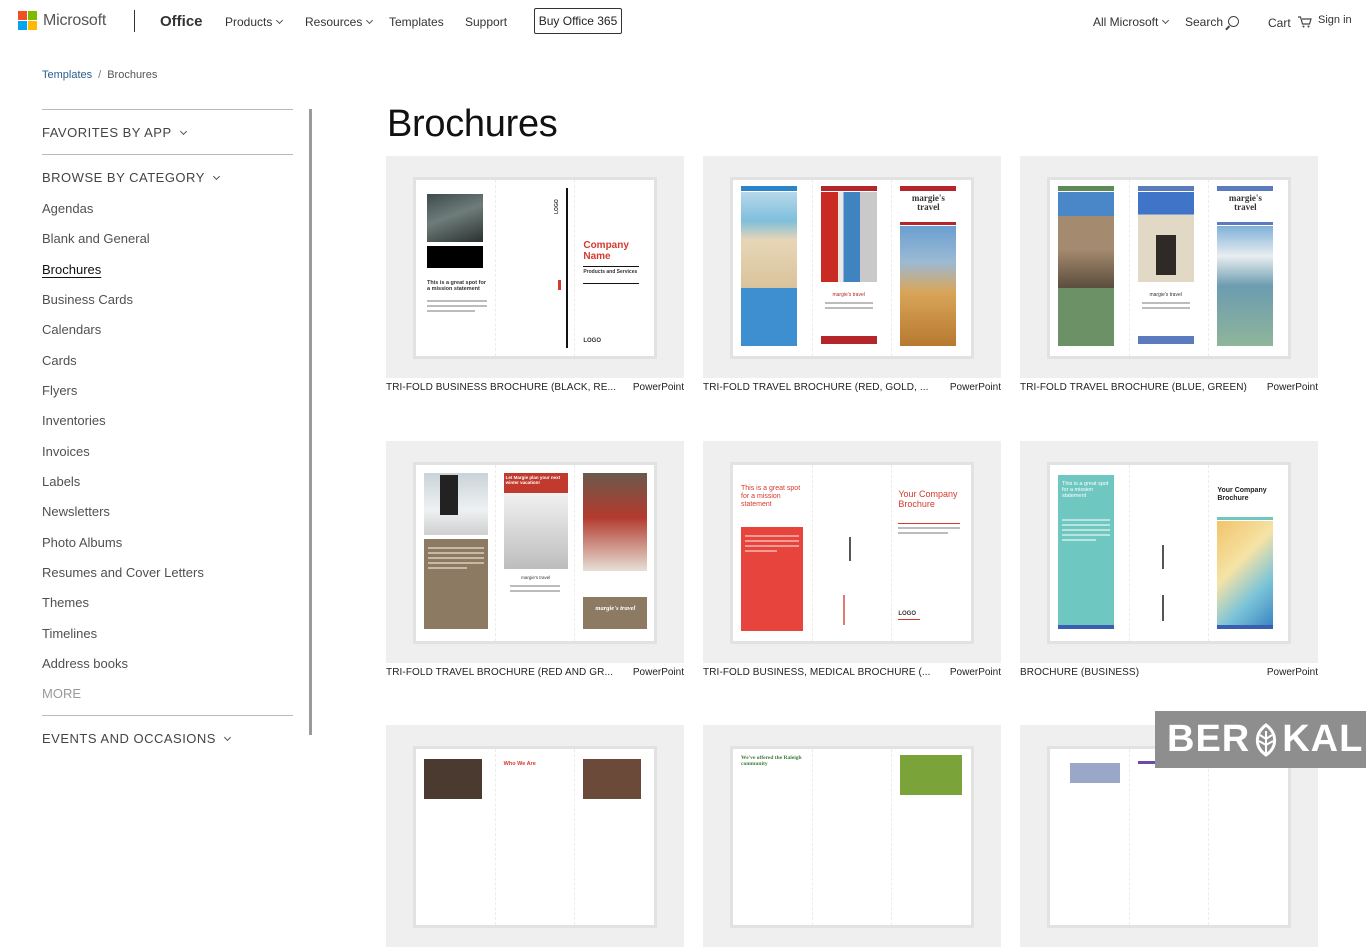 This screenshot has width=1366, height=947. Describe the element at coordinates (134, 21) in the screenshot. I see `header-divider` at that location.